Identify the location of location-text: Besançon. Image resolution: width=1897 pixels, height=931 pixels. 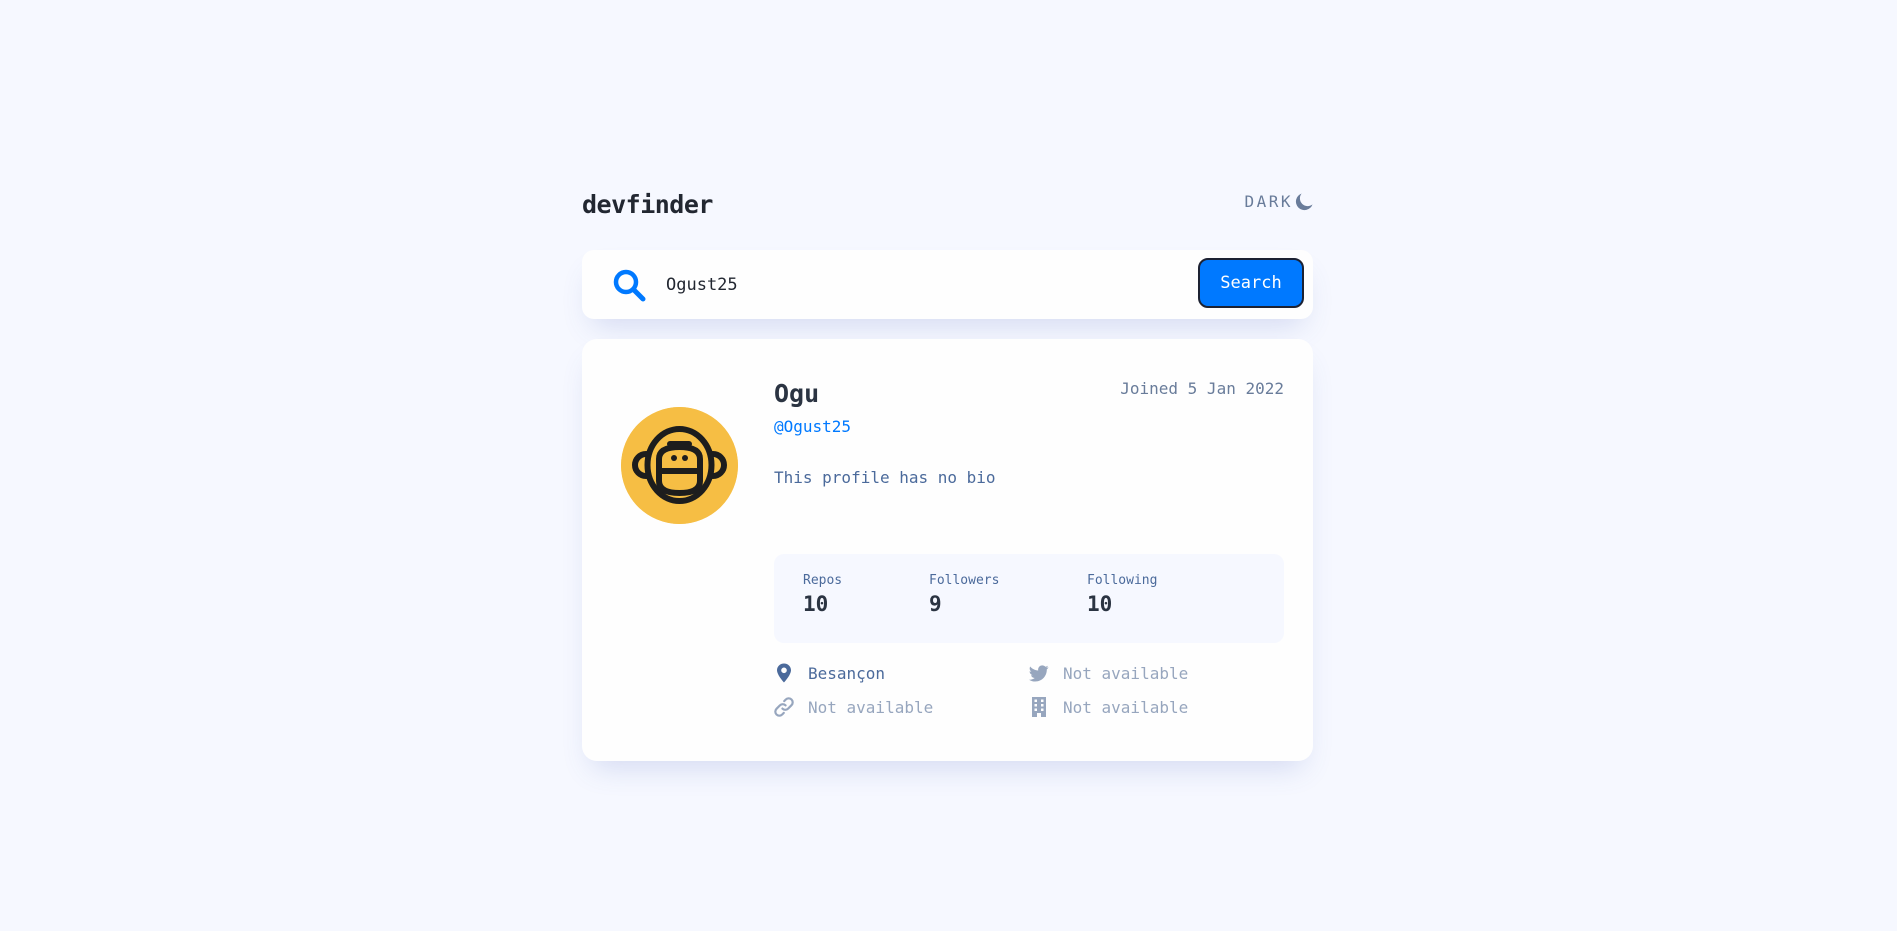
(847, 673).